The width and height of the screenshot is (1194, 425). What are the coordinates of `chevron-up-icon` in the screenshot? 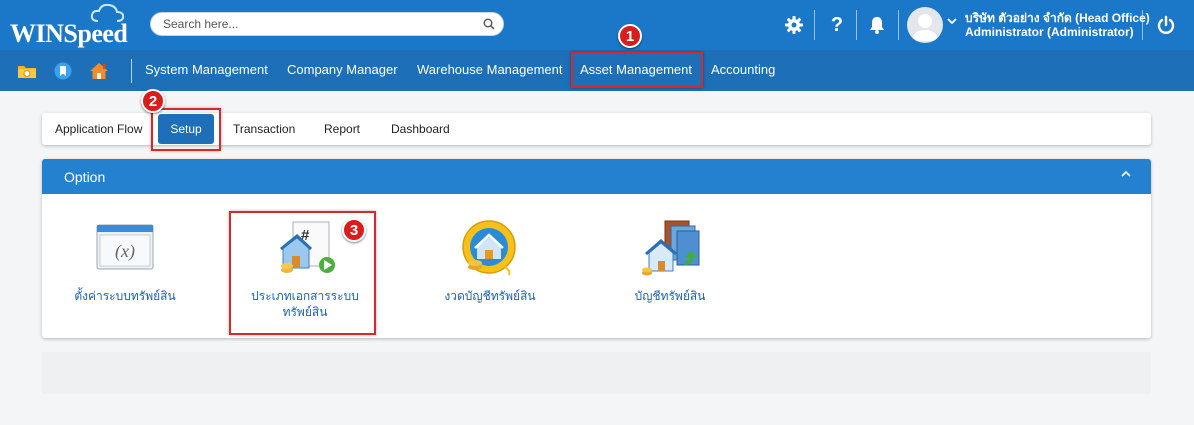 It's located at (1126, 174).